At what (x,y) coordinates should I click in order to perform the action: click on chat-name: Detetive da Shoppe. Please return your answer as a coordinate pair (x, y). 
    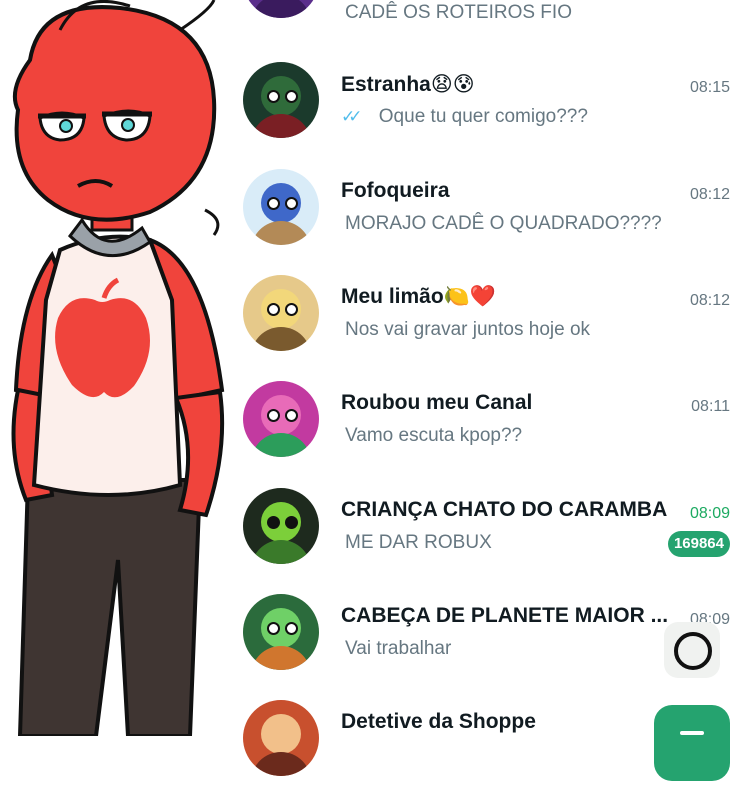
    Looking at the image, I should click on (438, 721).